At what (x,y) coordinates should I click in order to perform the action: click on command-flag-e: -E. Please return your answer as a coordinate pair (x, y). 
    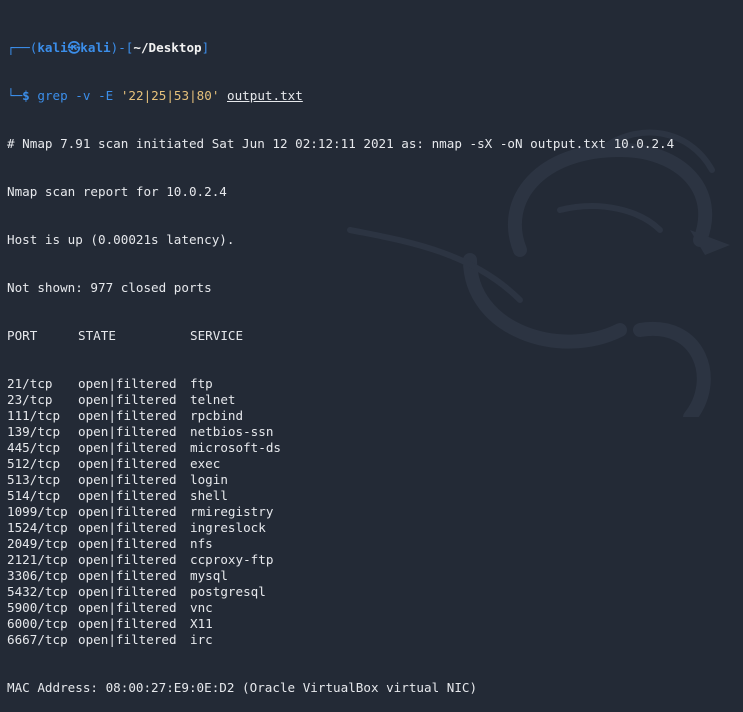
    Looking at the image, I should click on (106, 95).